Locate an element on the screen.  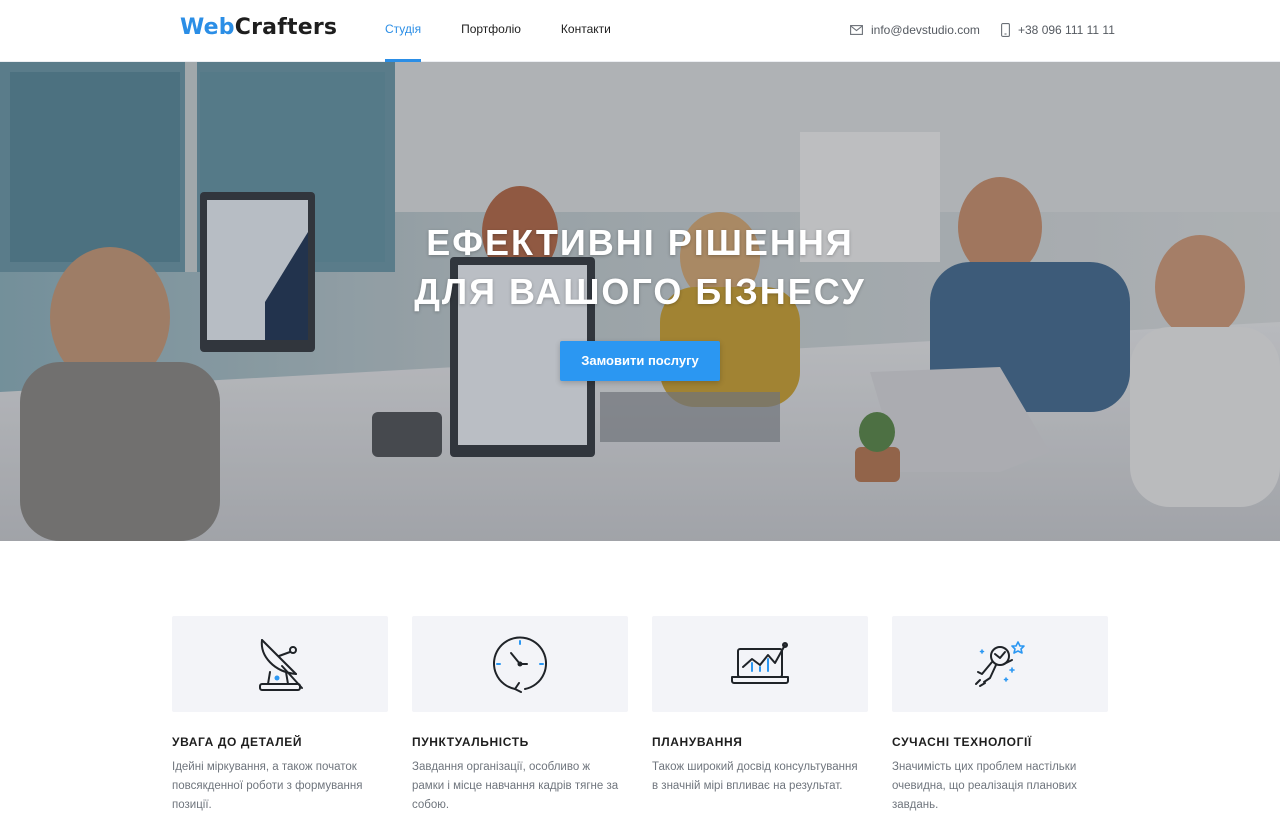
laptop-chart-icon is located at coordinates (760, 663).